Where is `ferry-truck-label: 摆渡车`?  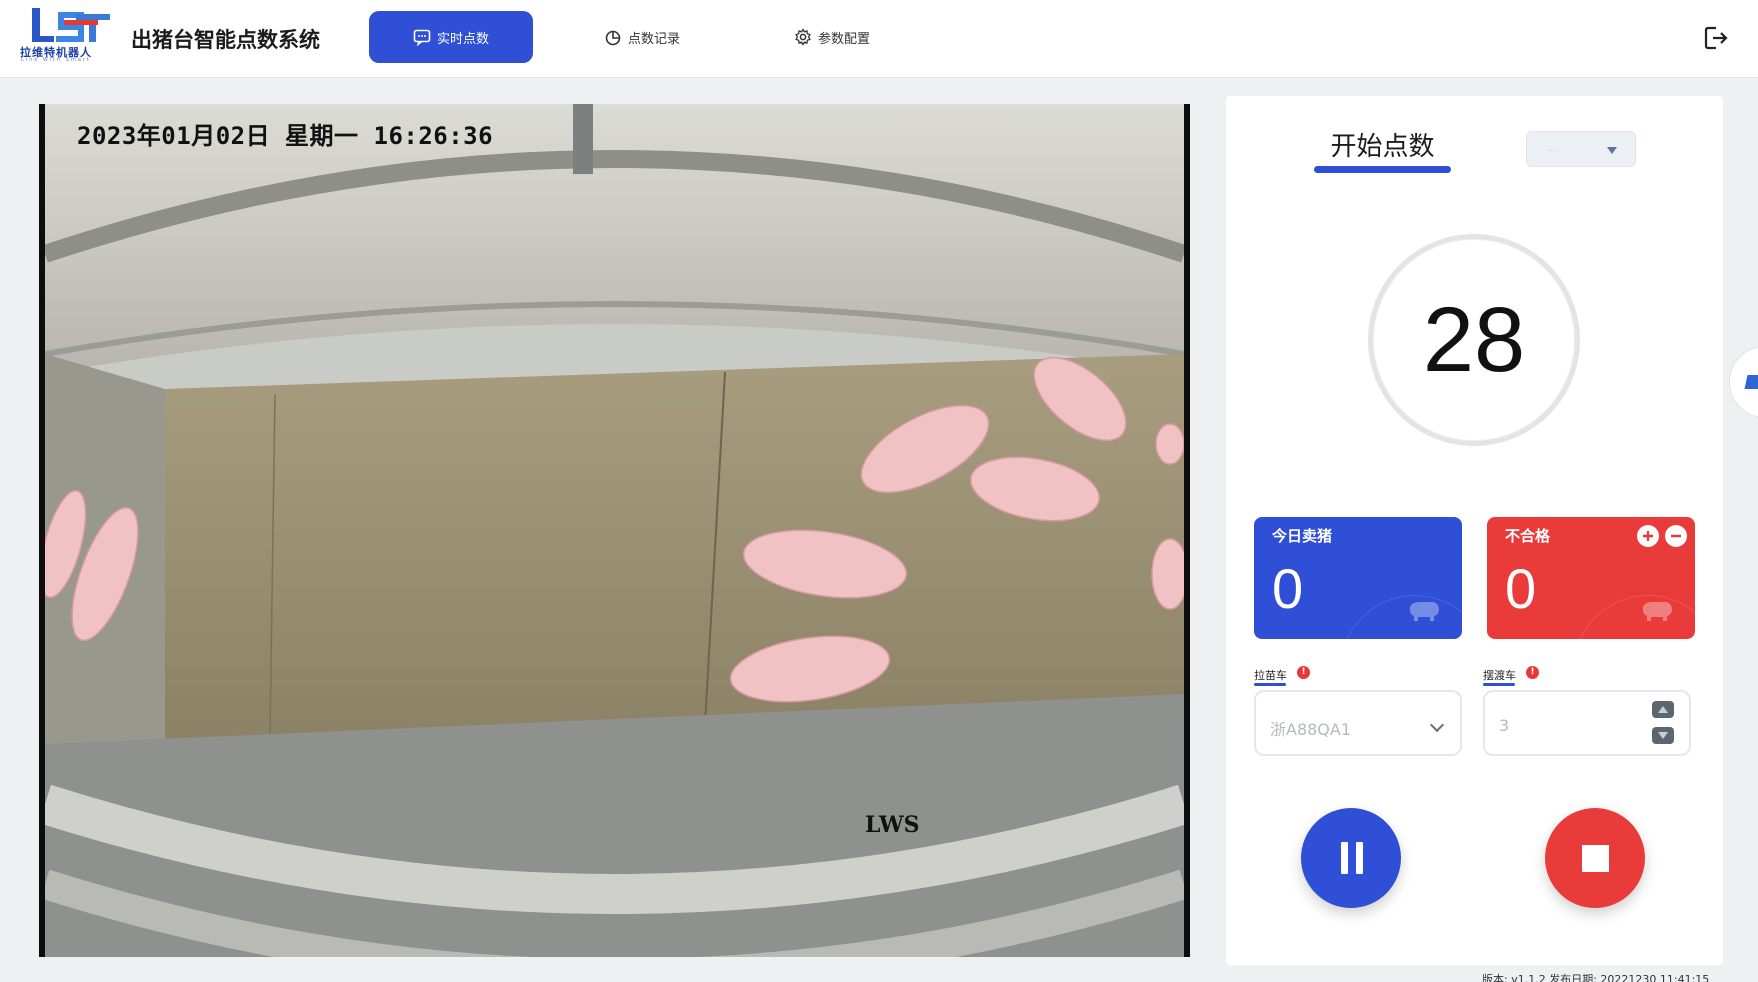 ferry-truck-label: 摆渡车 is located at coordinates (1499, 676).